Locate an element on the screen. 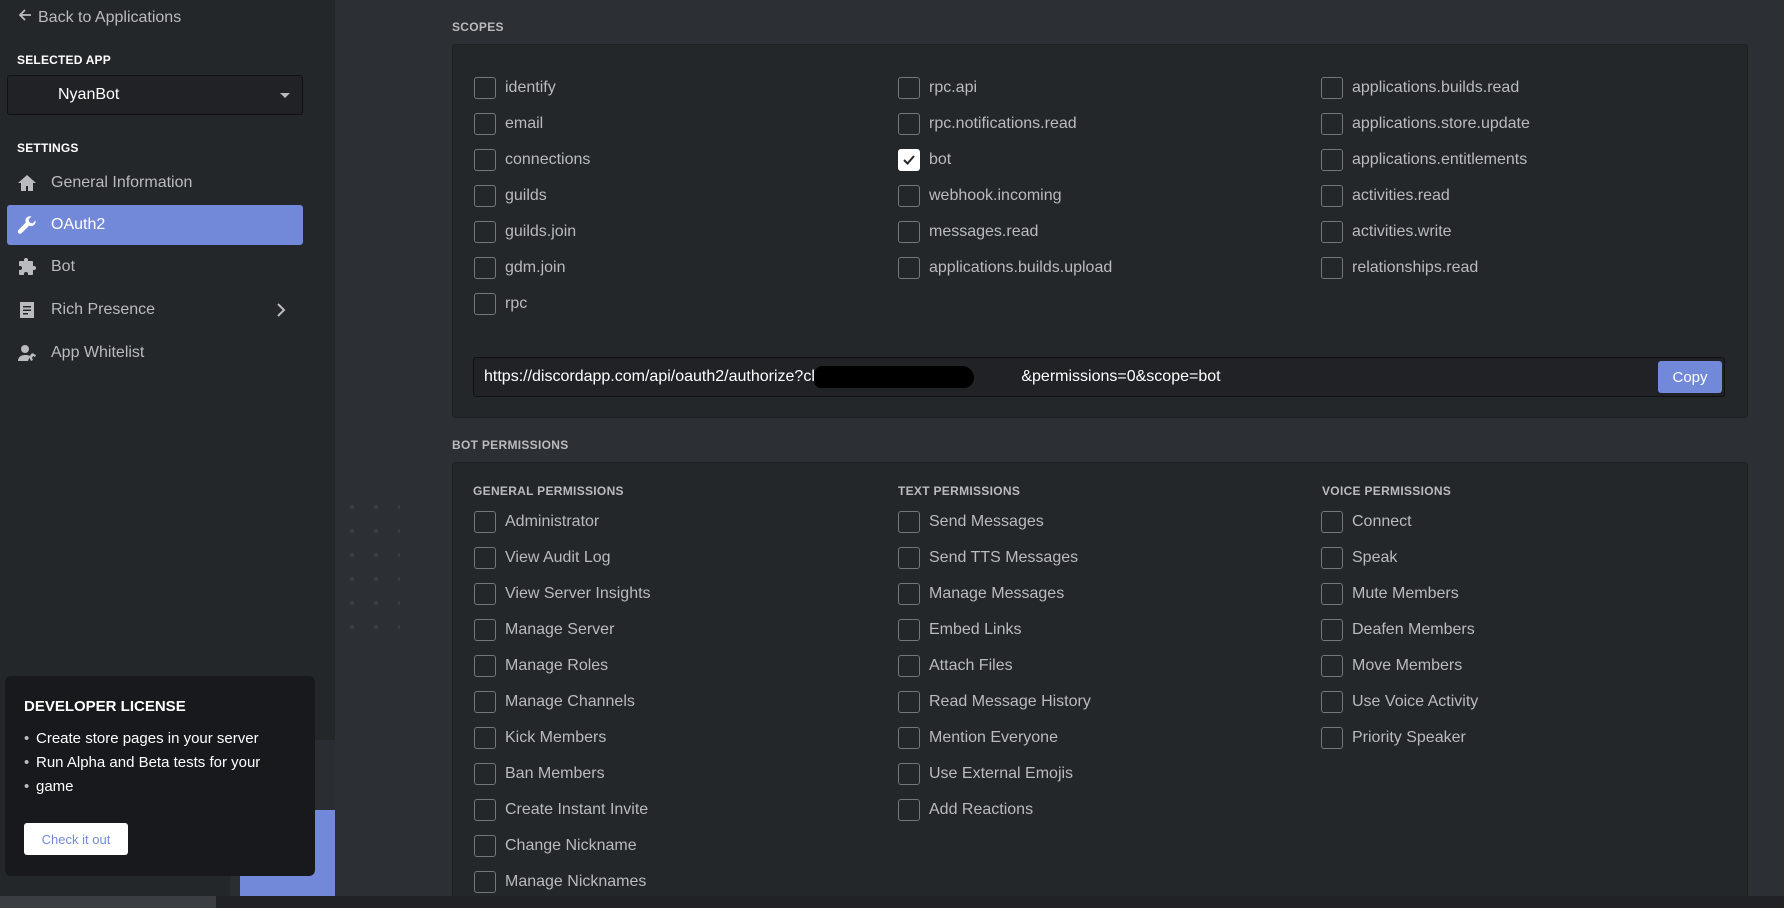 This screenshot has width=1784, height=908. checkbox-administrator: Administrator is located at coordinates (536, 522).